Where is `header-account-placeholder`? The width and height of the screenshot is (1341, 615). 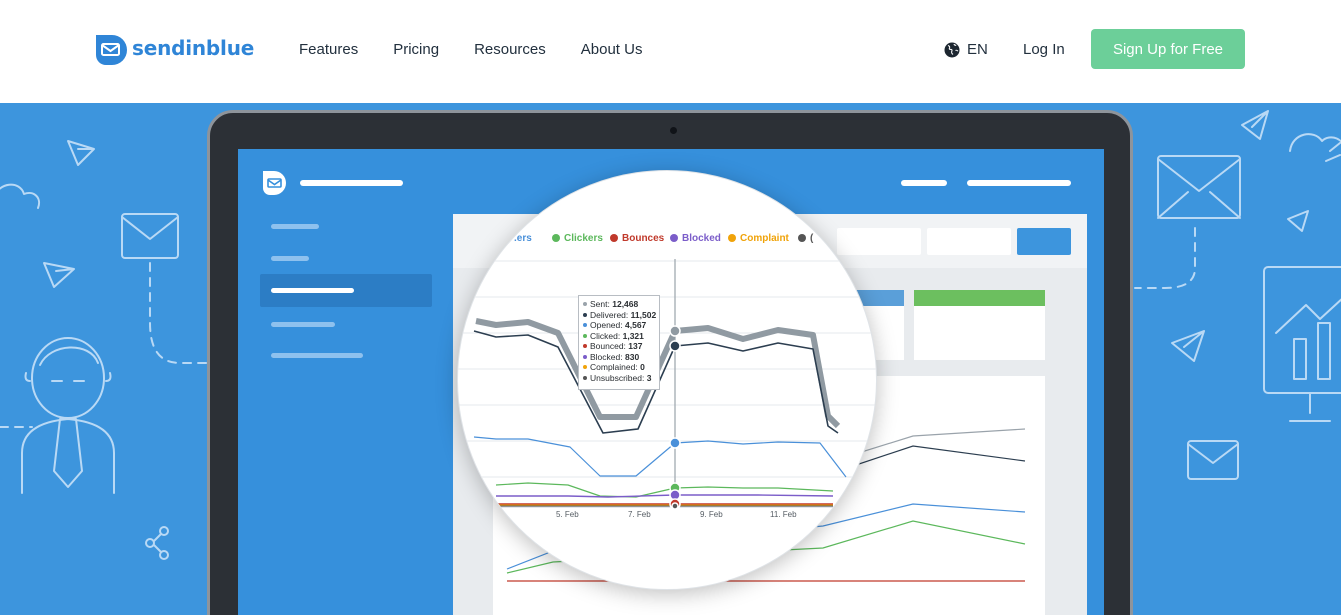
header-account-placeholder is located at coordinates (1019, 183).